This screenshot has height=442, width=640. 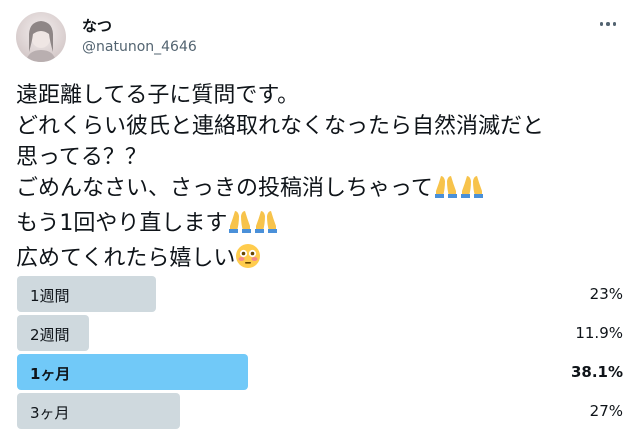 I want to click on poll-option-label: 3ヶ月, so click(x=50, y=413).